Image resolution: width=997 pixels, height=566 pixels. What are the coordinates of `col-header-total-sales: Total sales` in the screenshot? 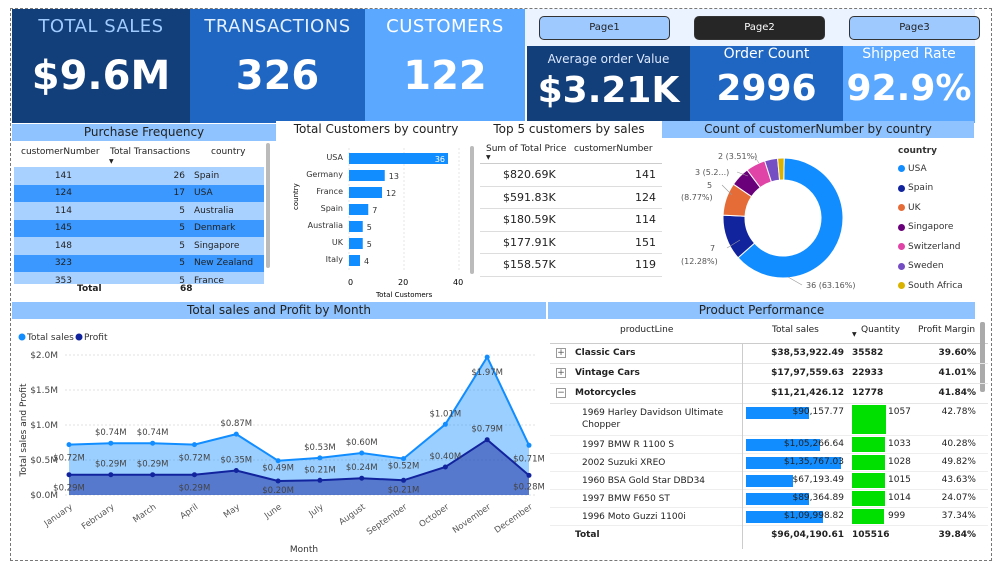 It's located at (795, 330).